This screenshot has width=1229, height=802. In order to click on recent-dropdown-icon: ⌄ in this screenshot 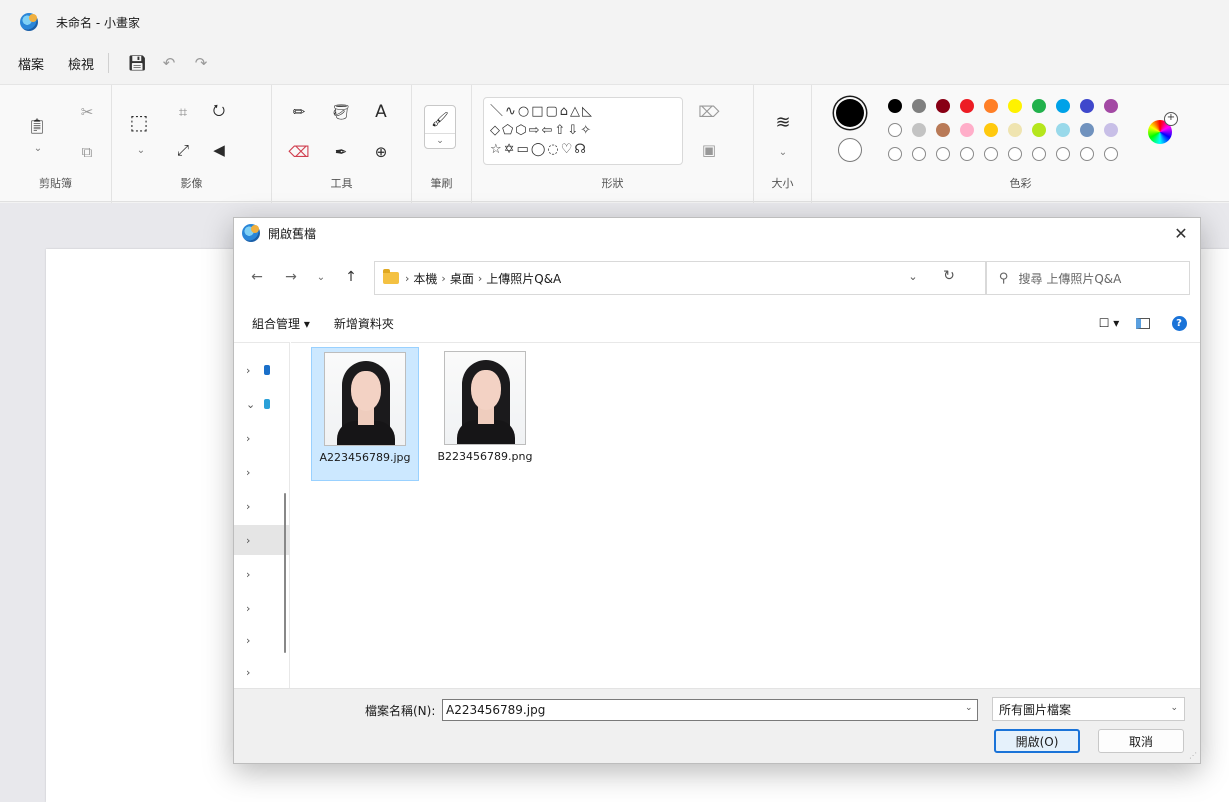, I will do `click(321, 277)`.